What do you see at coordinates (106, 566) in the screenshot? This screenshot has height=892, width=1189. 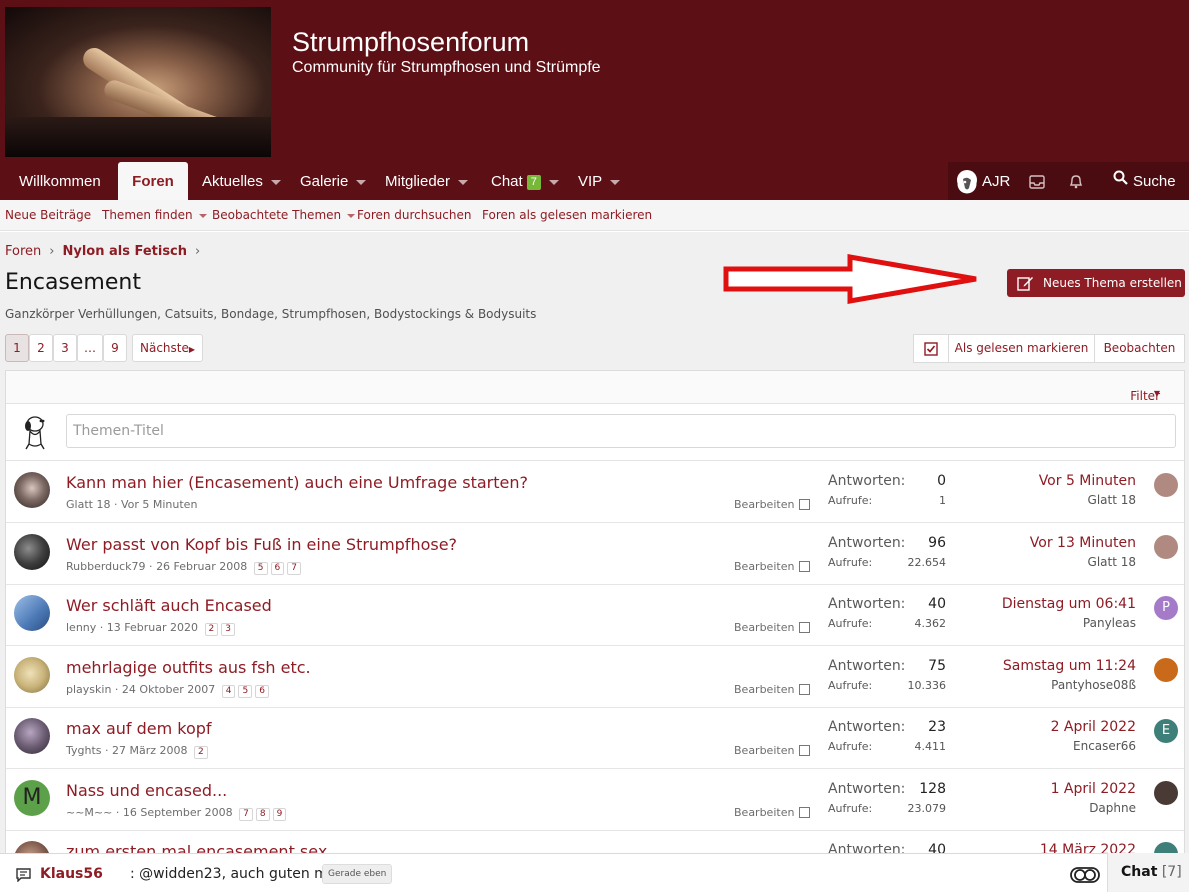 I see `thread-author: Rubberduck79` at bounding box center [106, 566].